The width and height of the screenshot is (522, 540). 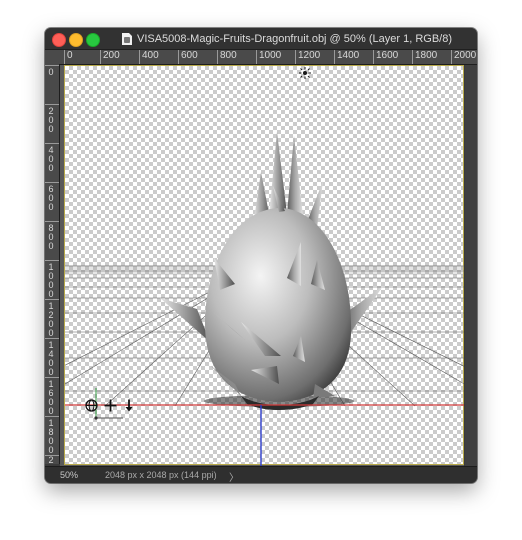 I want to click on fruit-body, so click(x=278, y=305).